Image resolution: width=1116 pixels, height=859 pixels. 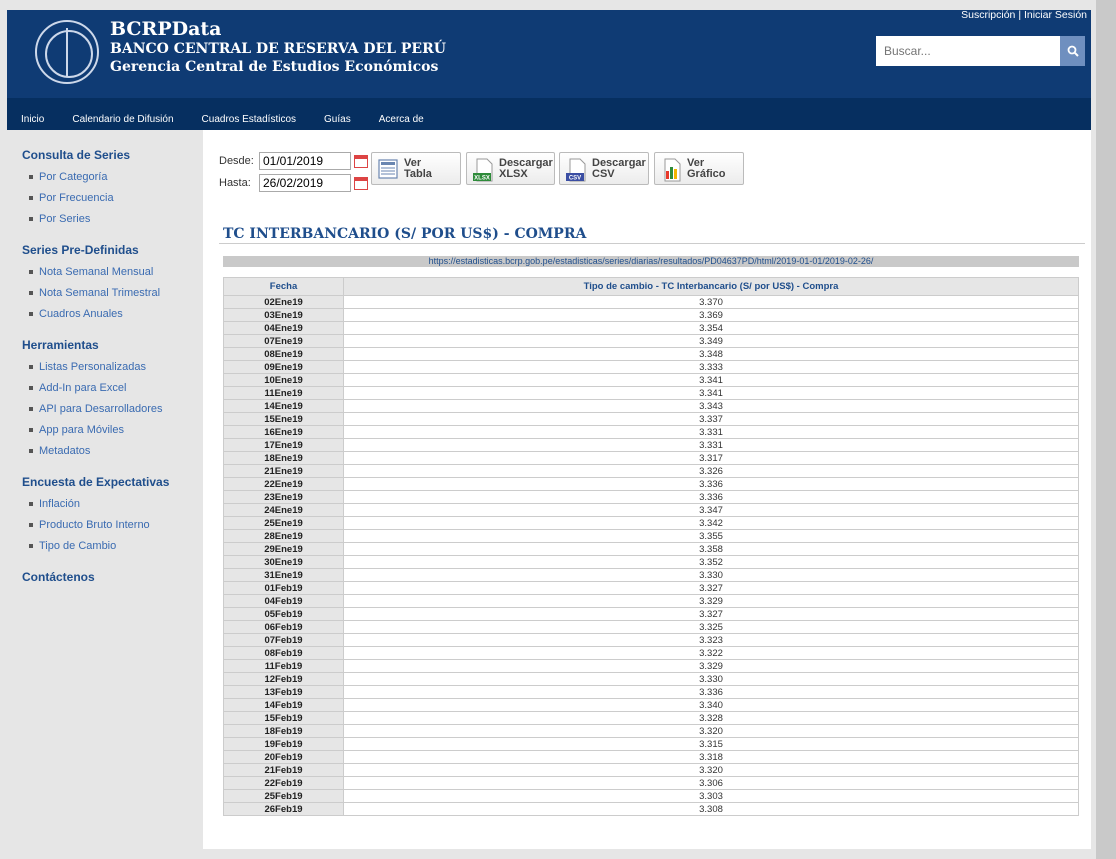 What do you see at coordinates (112, 482) in the screenshot?
I see `sidebar-section-encuesta: Encuesta de Expectativas` at bounding box center [112, 482].